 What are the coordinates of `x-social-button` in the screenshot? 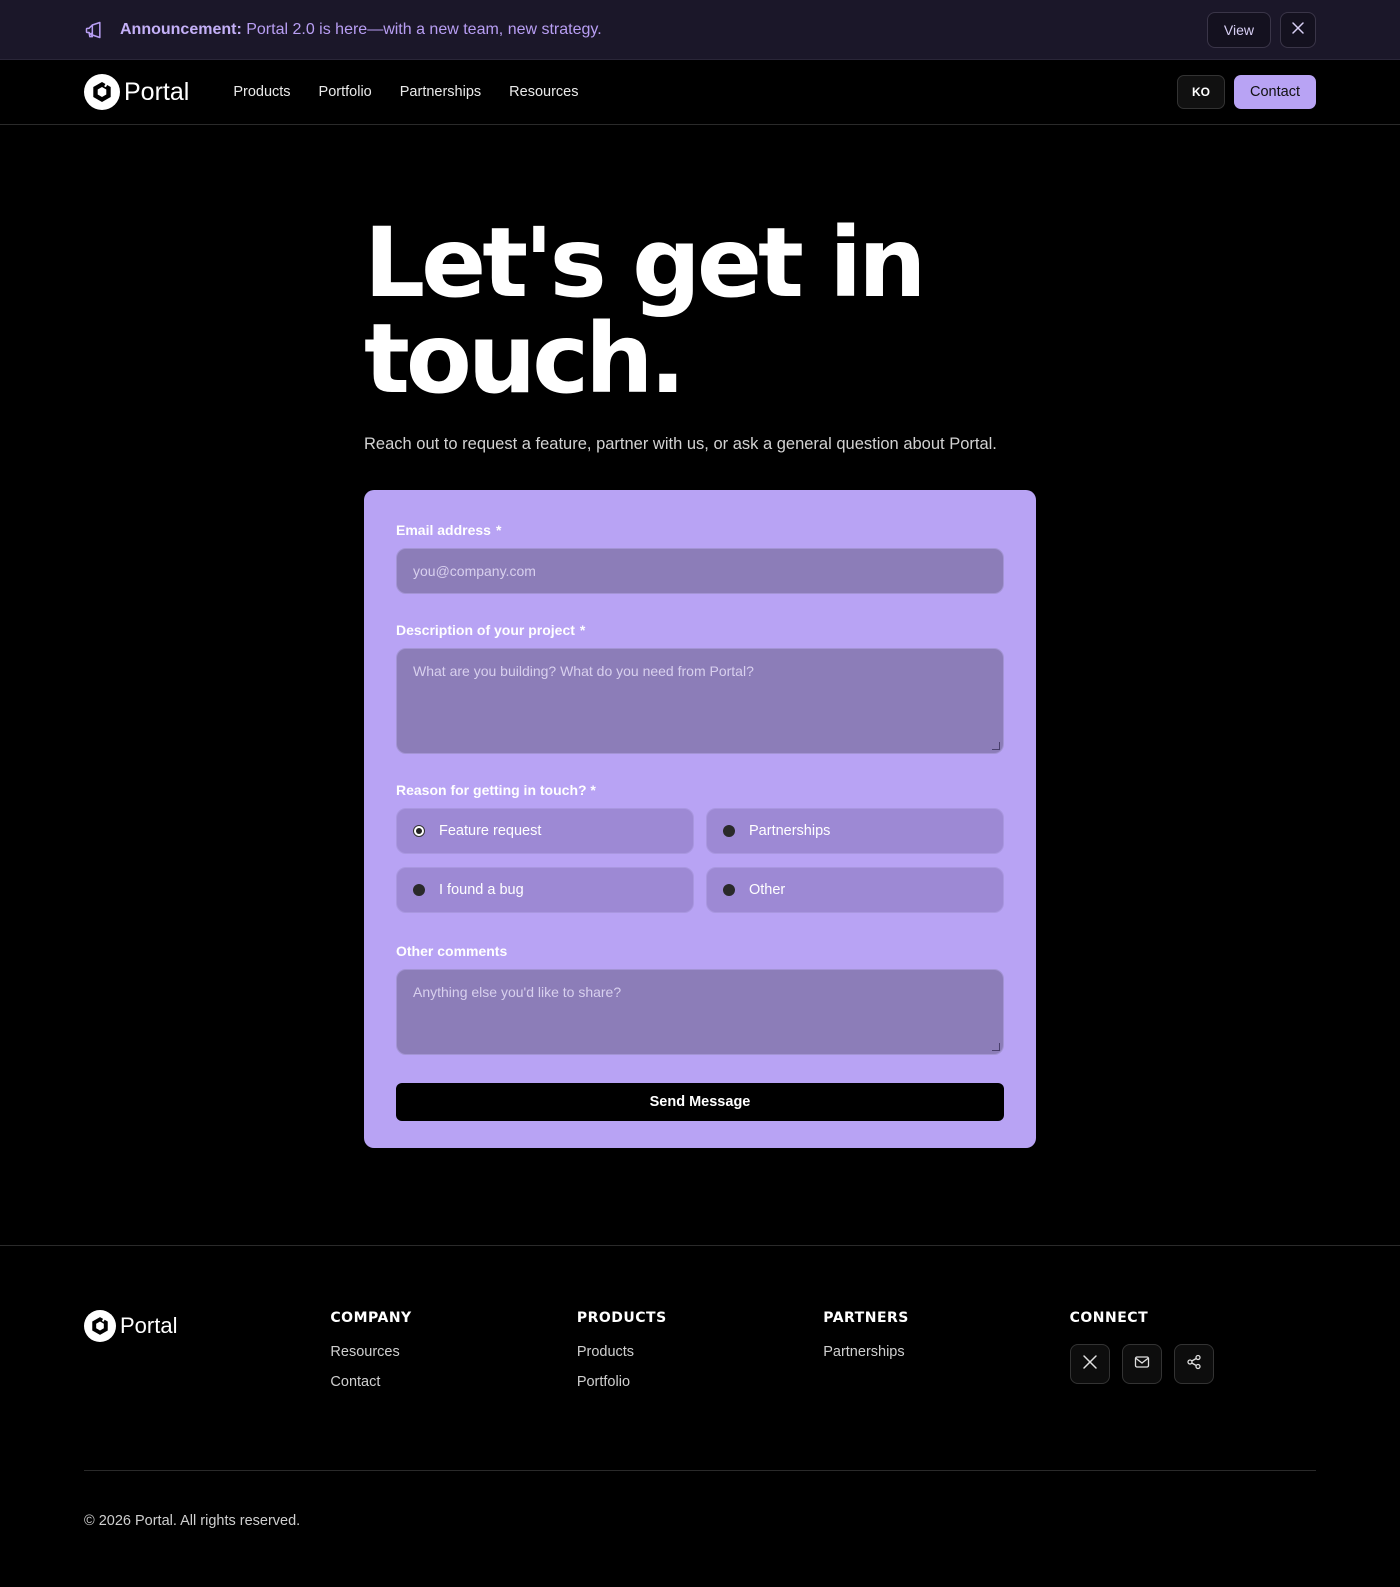 It's located at (1089, 1364).